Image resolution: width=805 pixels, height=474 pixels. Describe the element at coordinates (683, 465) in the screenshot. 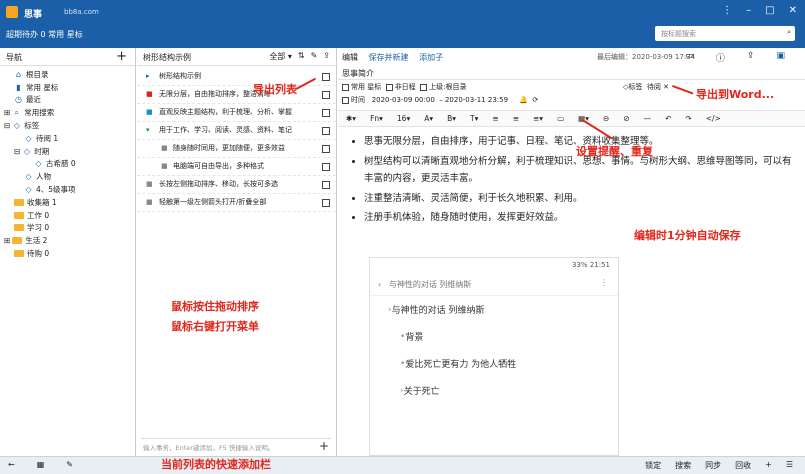

I see `statusbar-button: 搜索` at that location.